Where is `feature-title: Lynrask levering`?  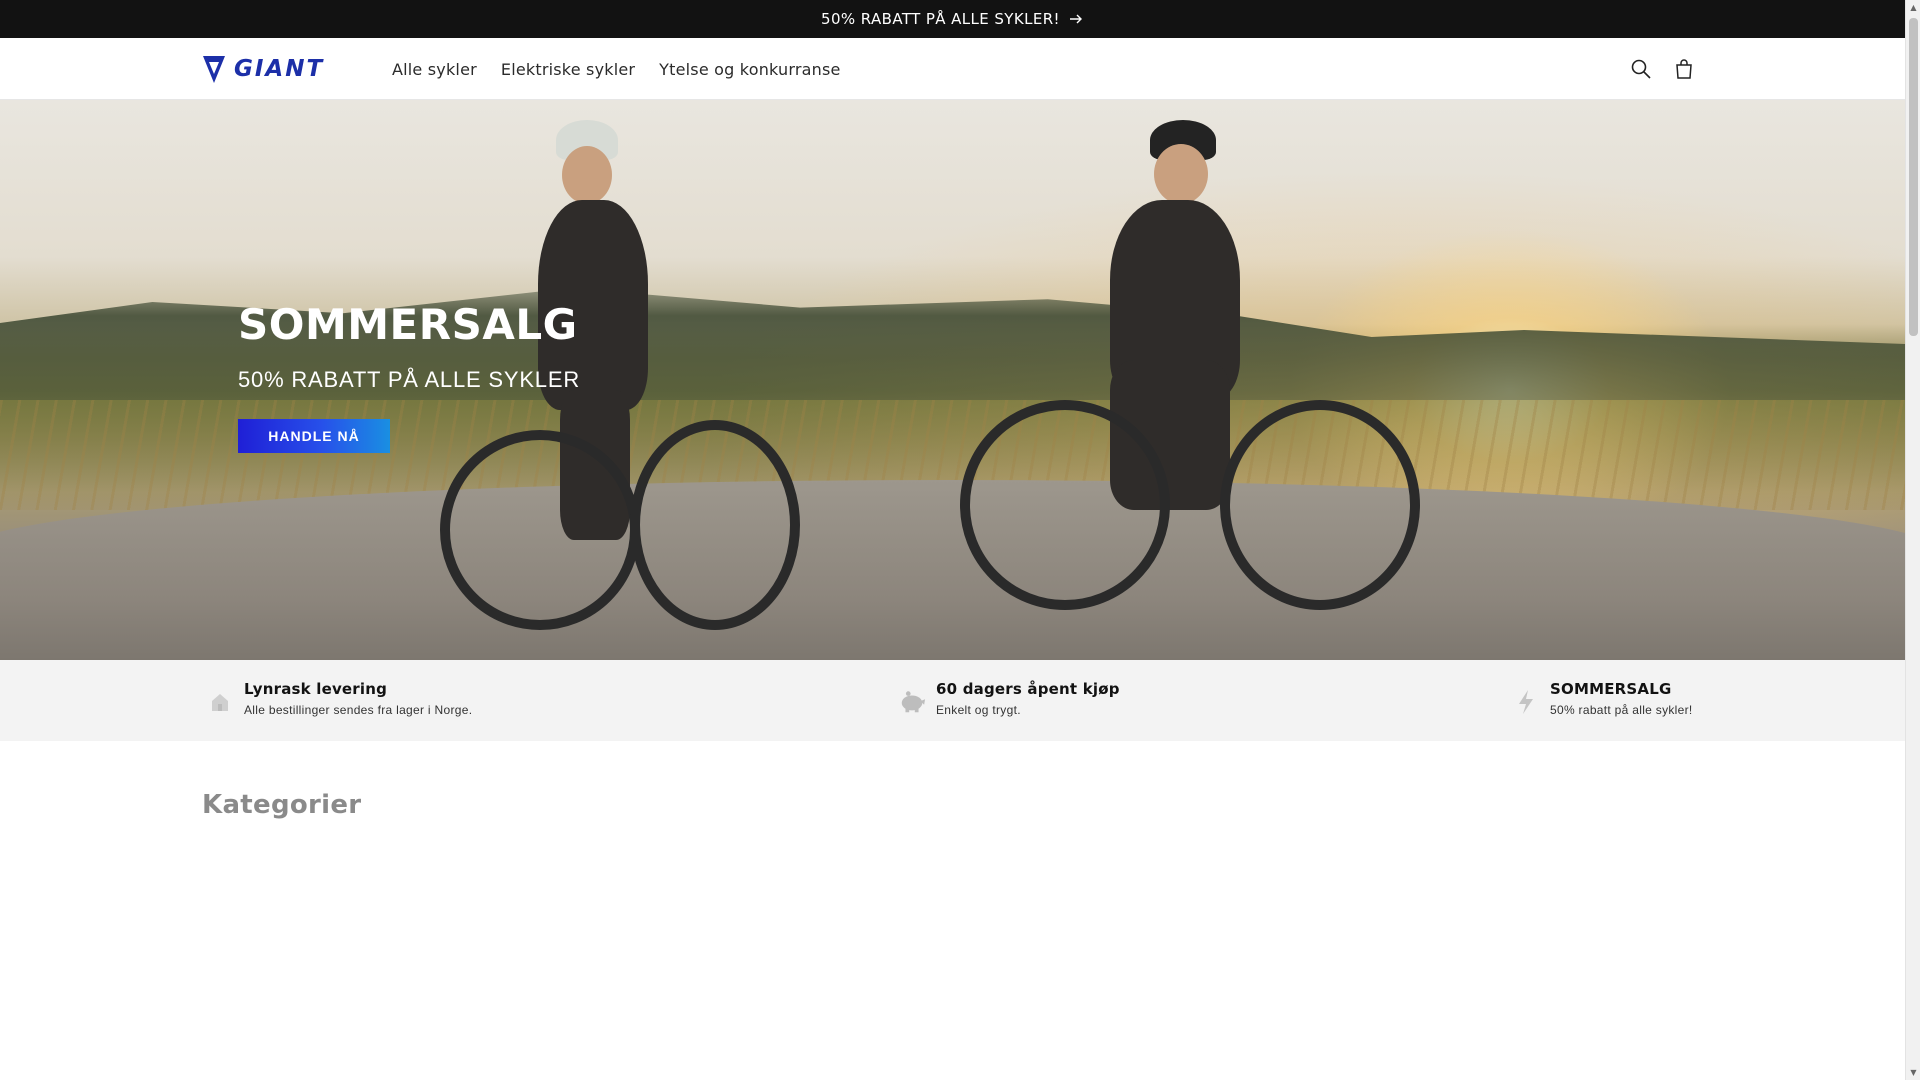
feature-title: Lynrask levering is located at coordinates (316, 689).